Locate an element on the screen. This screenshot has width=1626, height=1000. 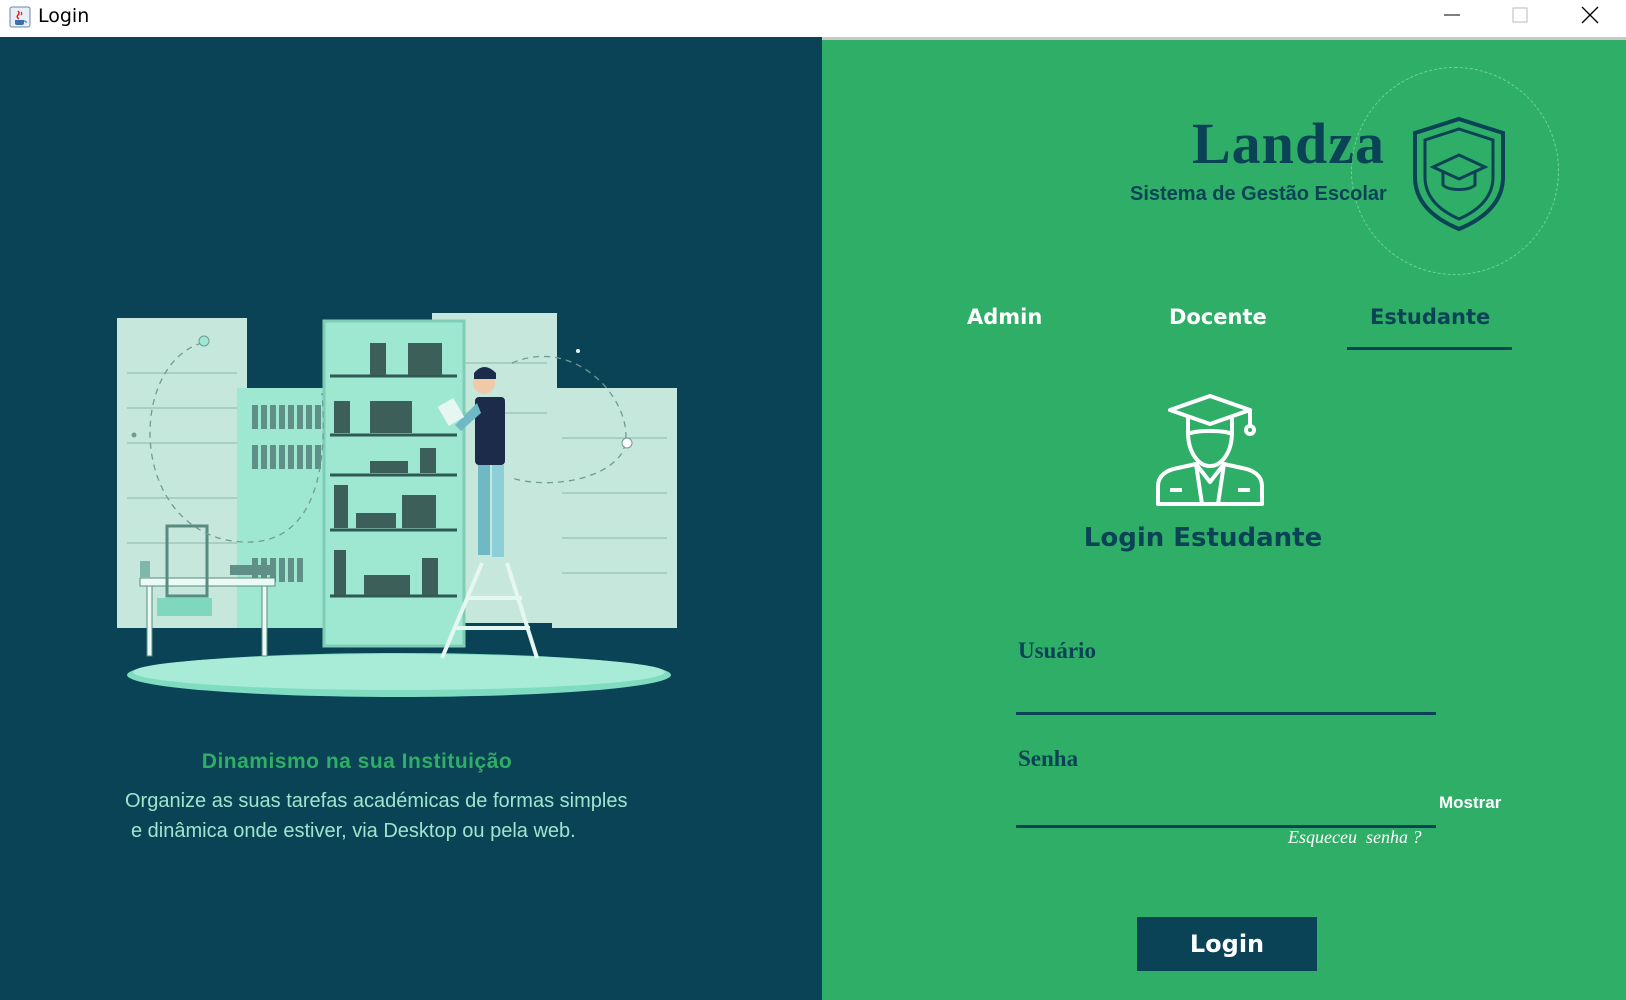
close-button is located at coordinates (1590, 15).